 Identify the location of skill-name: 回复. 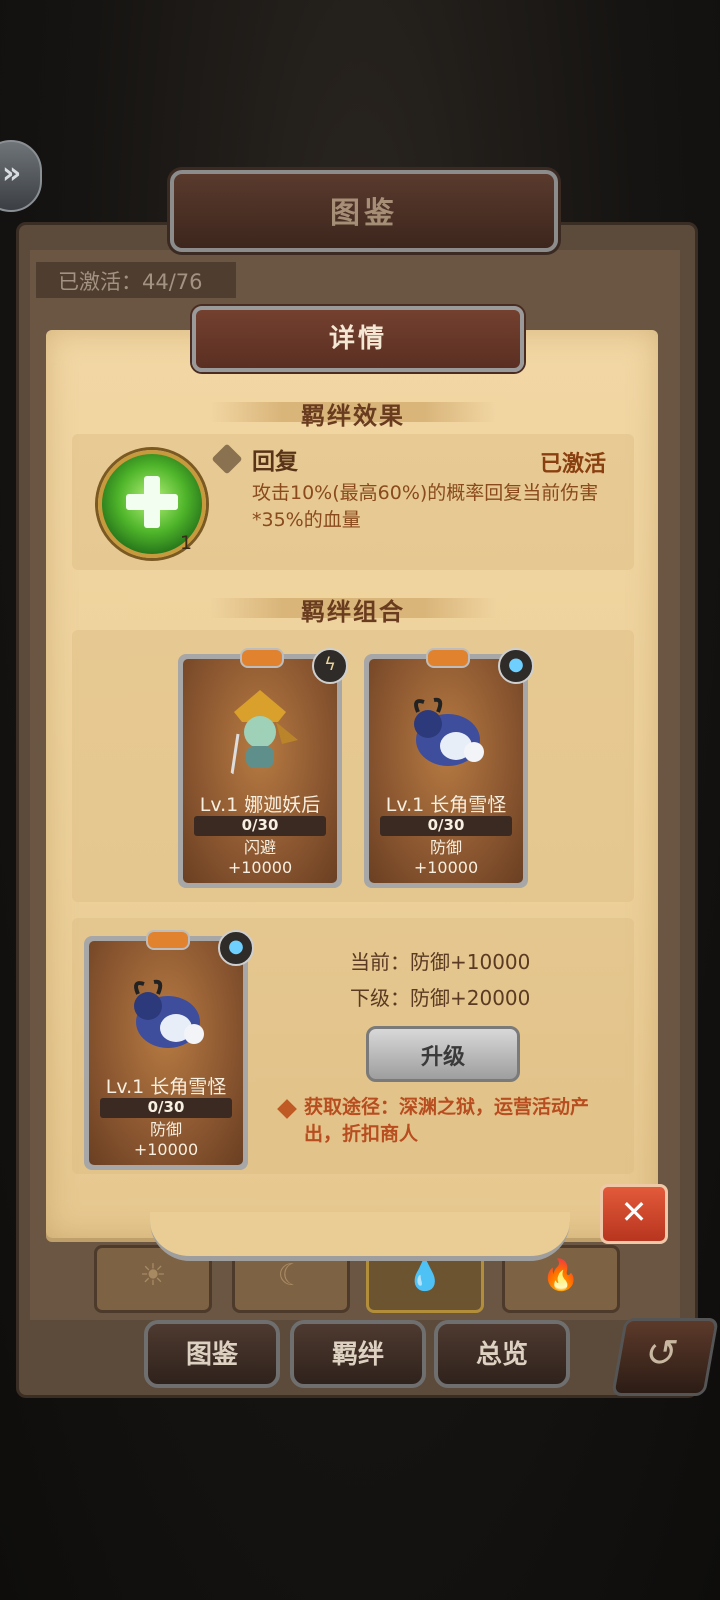
(275, 462).